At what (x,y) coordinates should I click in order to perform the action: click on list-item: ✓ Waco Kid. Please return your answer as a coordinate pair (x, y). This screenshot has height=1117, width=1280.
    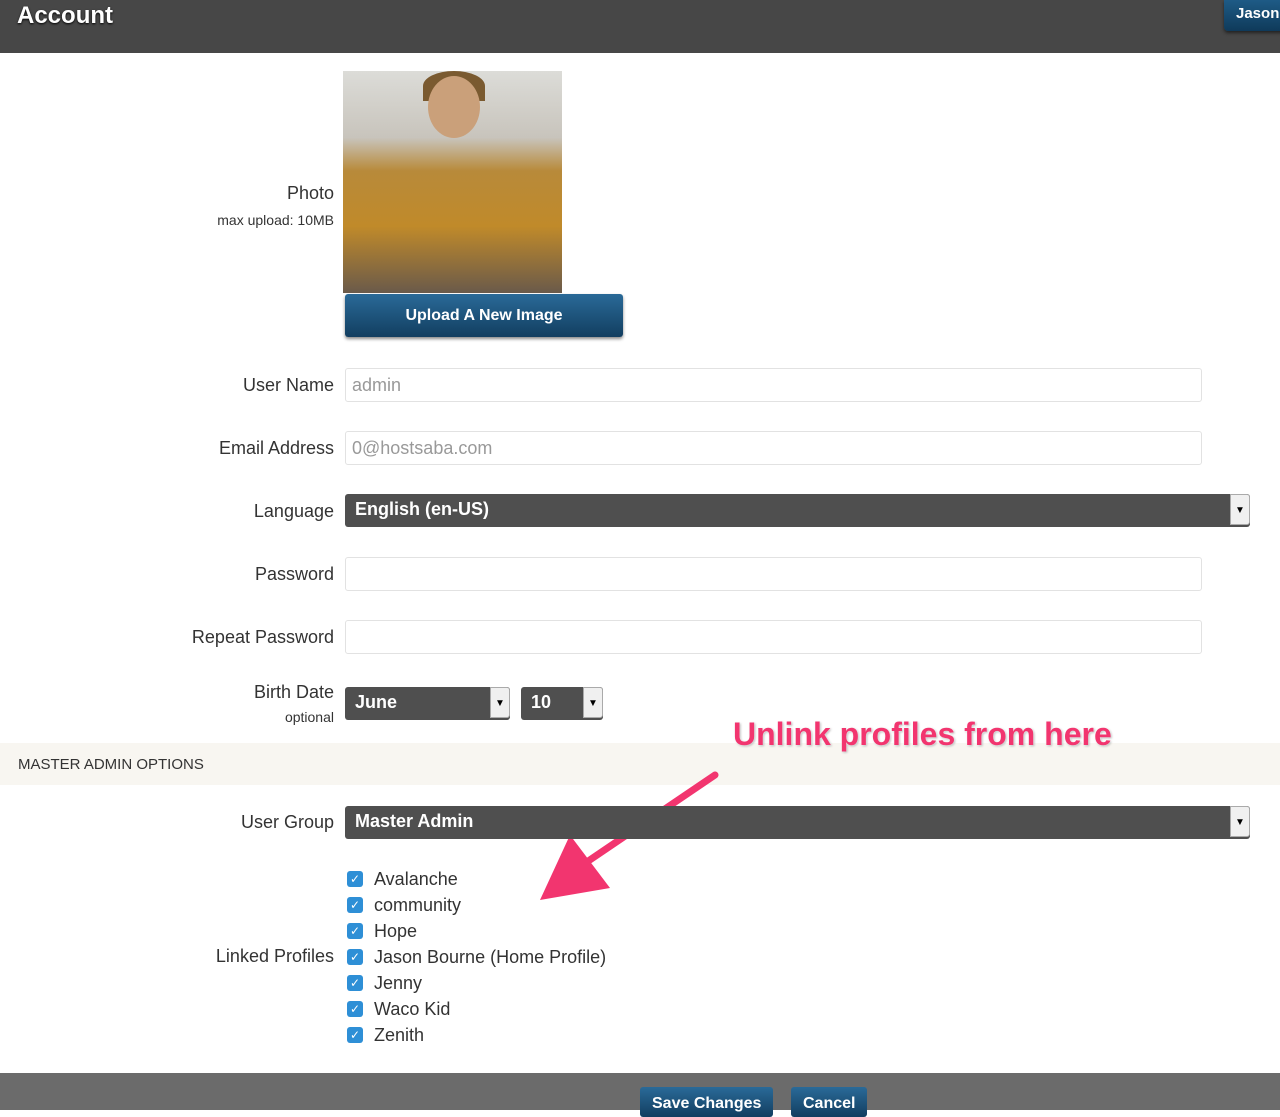
    Looking at the image, I should click on (476, 1009).